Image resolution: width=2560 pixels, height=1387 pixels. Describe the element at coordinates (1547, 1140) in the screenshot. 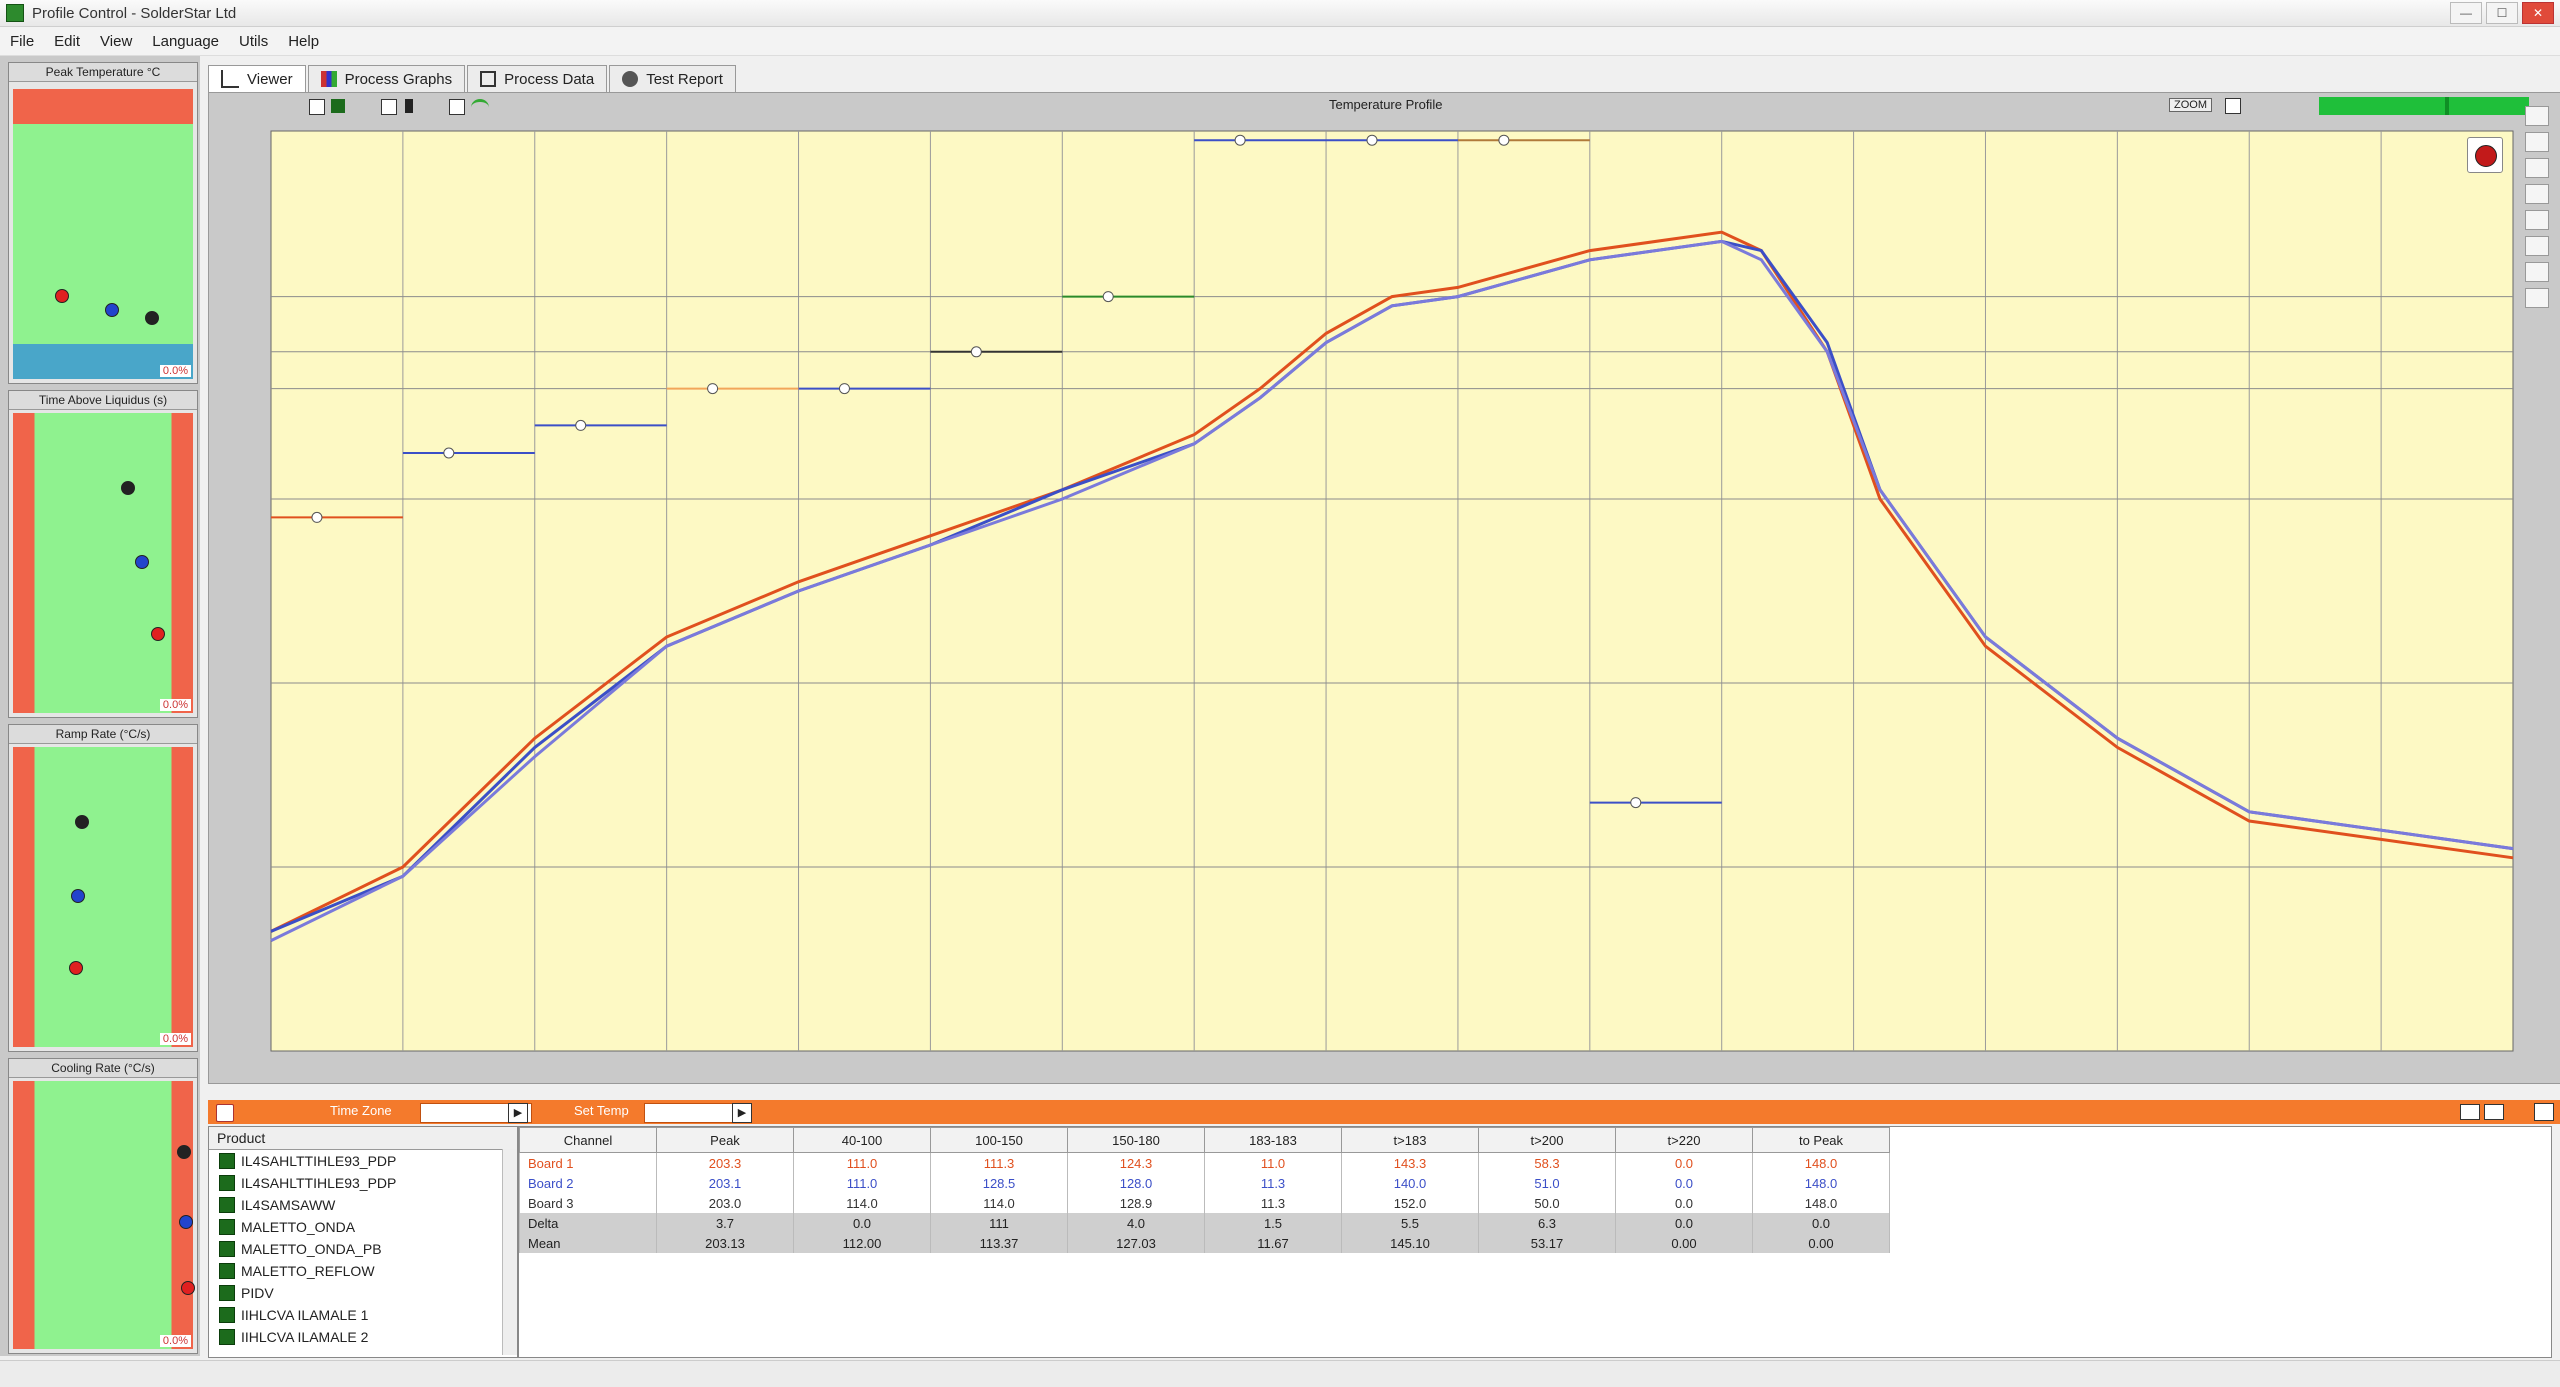

I see `table-header-cell: t>200` at that location.